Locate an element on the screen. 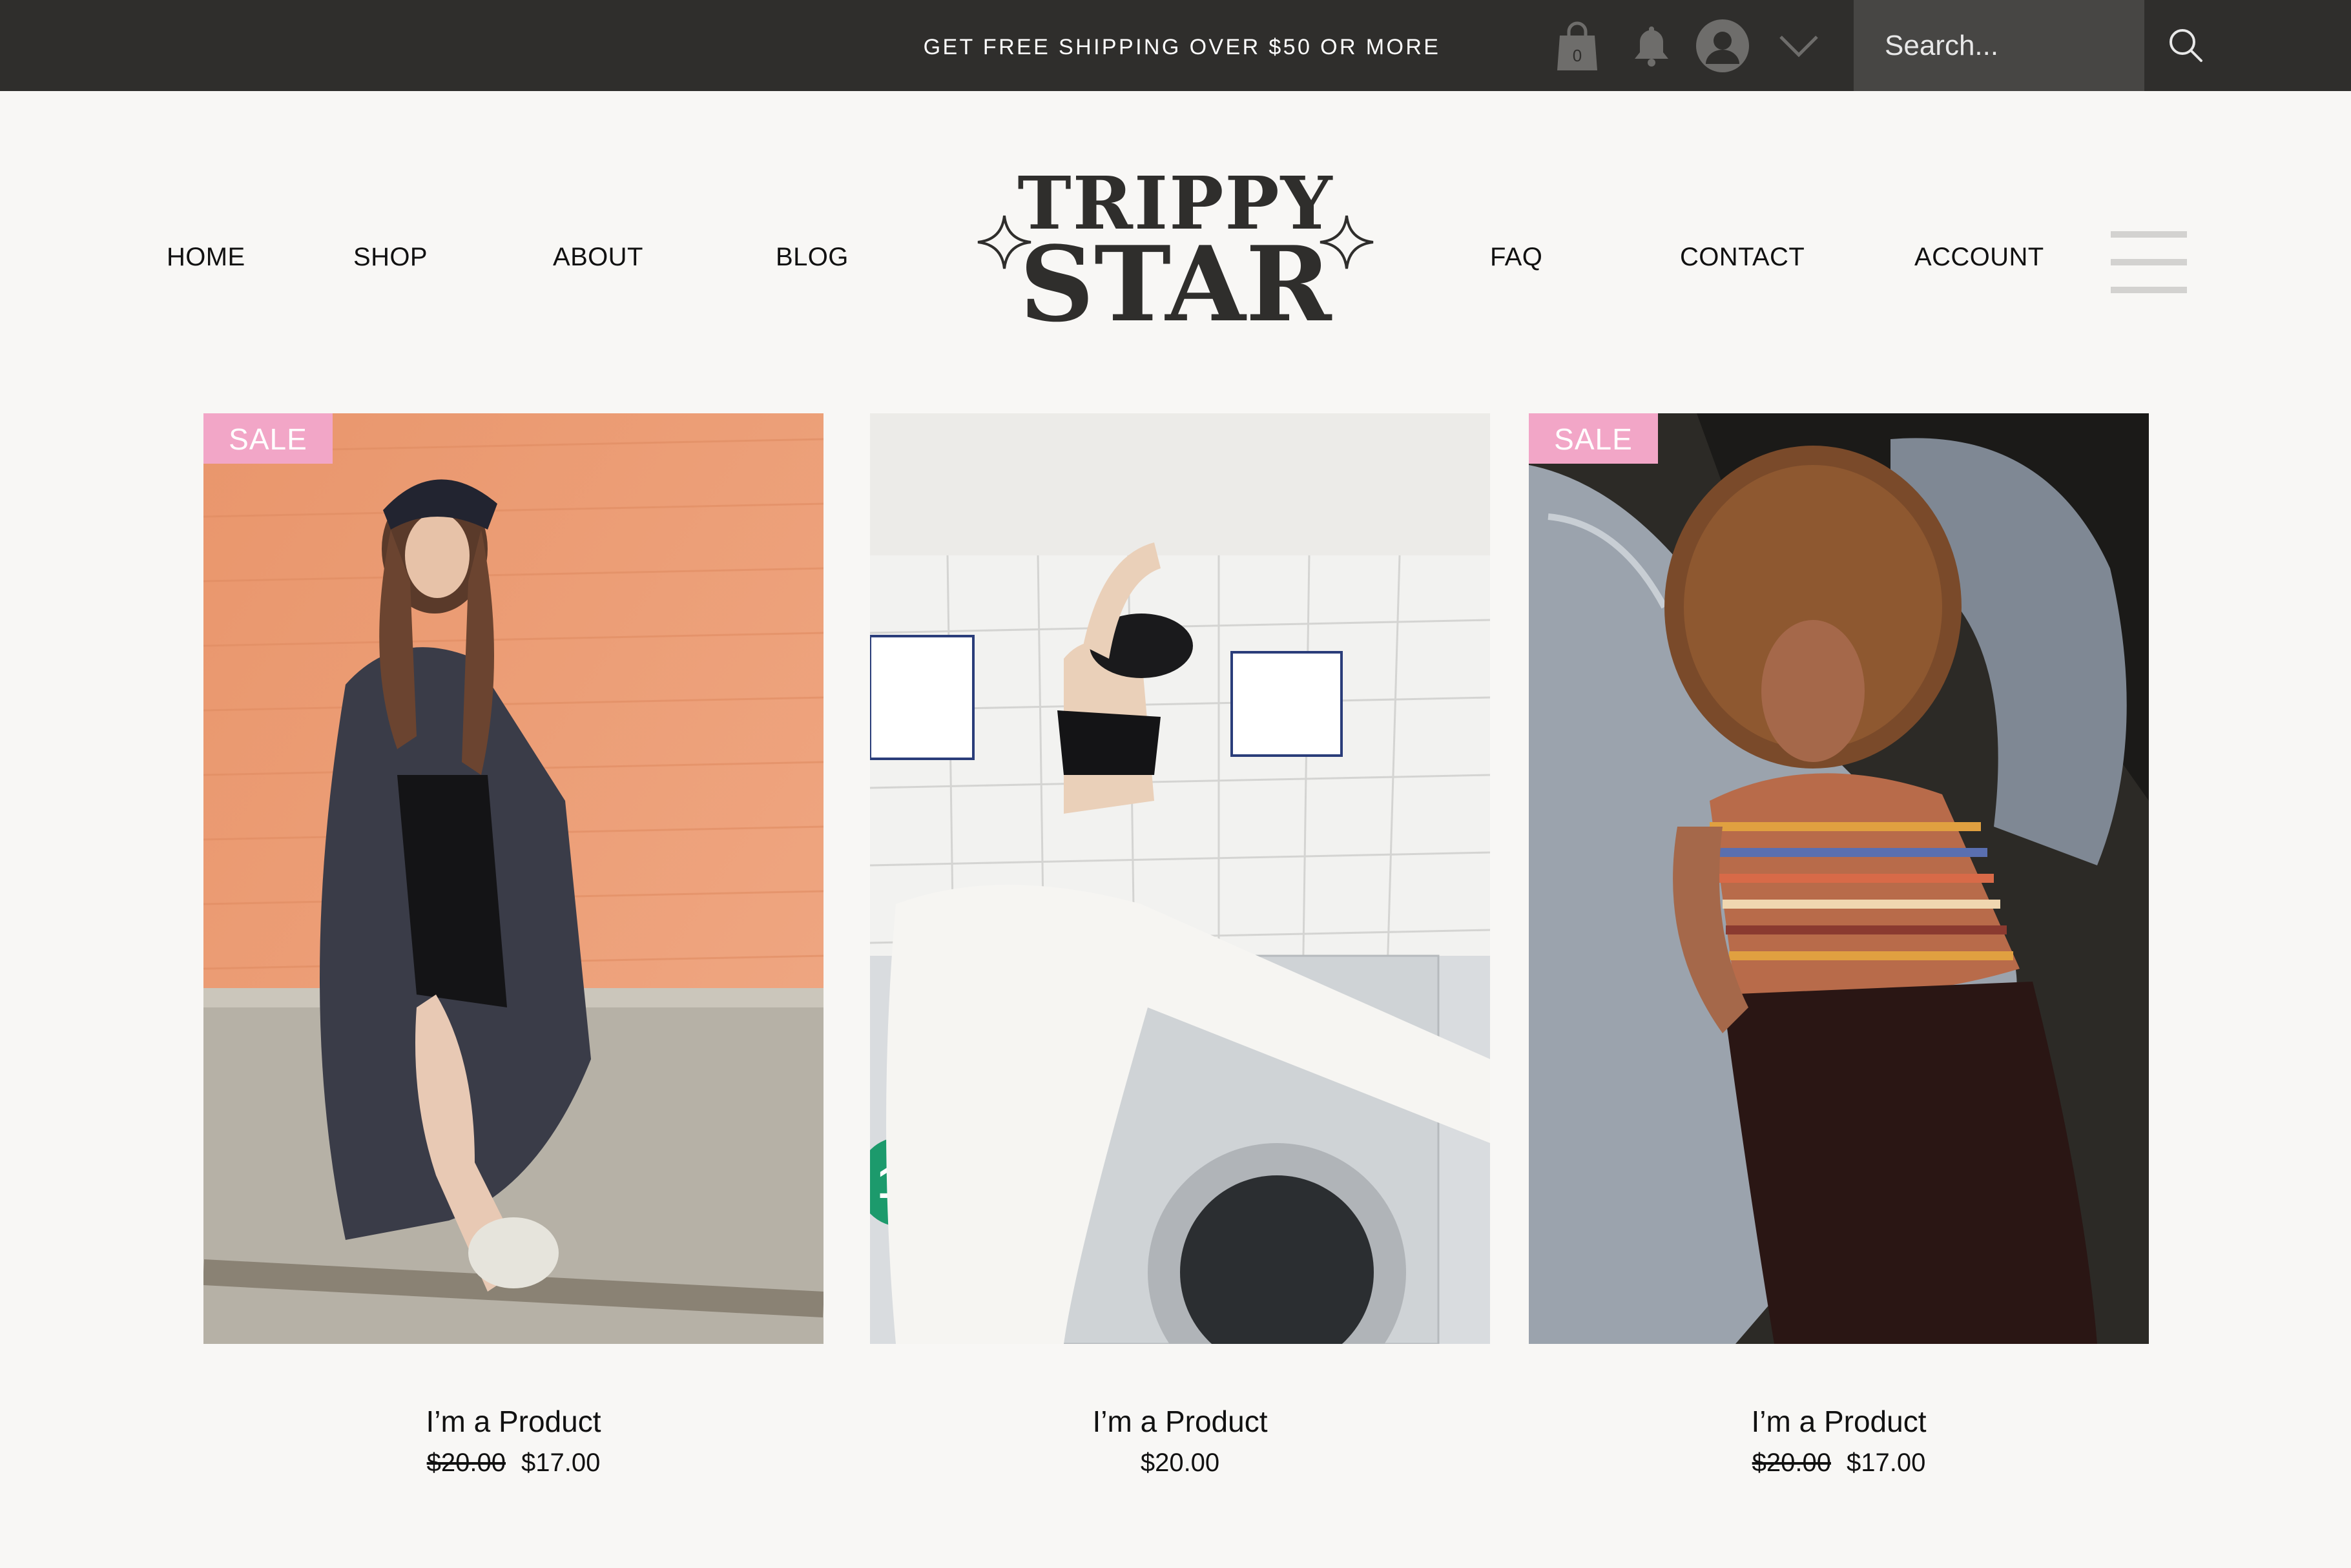 Image resolution: width=2351 pixels, height=1568 pixels. shopping-bag-icon: 0 is located at coordinates (1577, 45).